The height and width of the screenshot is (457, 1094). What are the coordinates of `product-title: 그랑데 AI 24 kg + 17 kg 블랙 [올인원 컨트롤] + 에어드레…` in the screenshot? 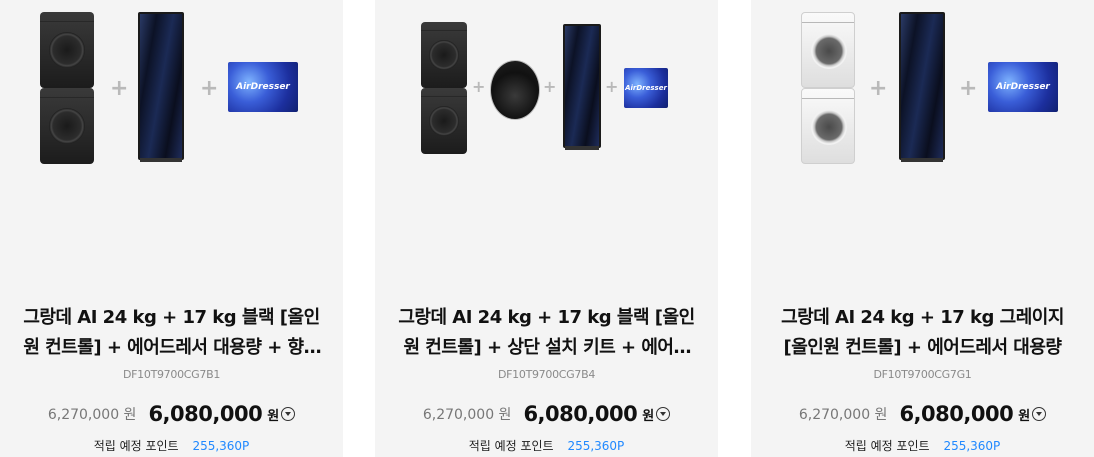 It's located at (171, 333).